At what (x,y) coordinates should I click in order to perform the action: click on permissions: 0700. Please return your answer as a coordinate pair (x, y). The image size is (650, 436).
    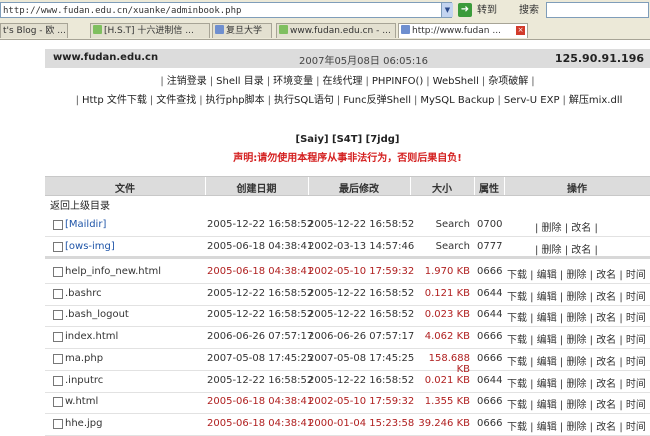
    Looking at the image, I should click on (489, 224).